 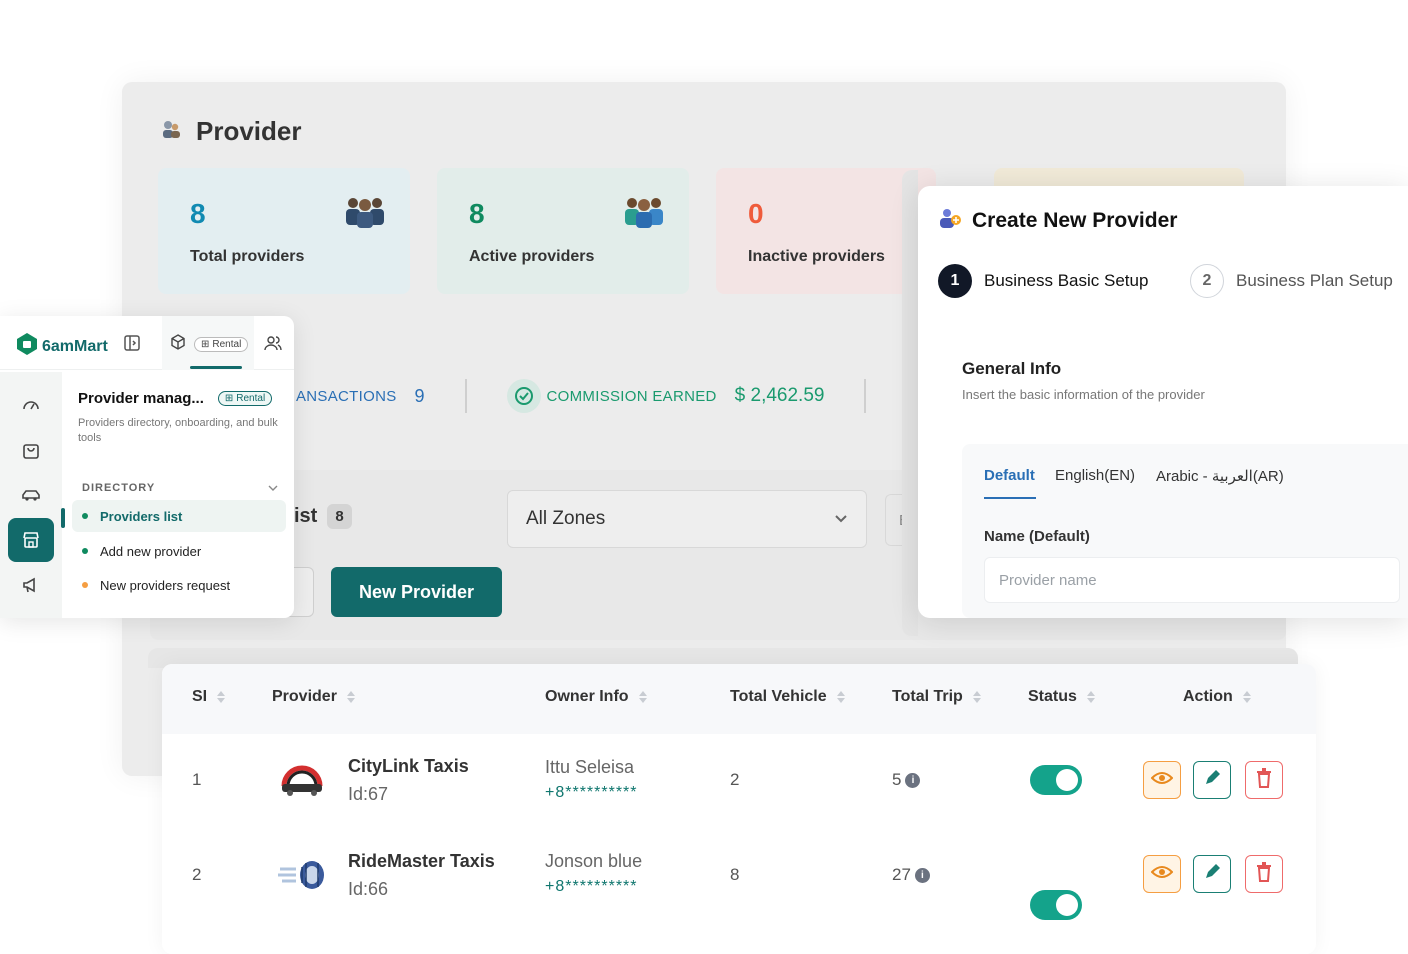 I want to click on commission-value: $ 2,462.59, so click(x=779, y=395).